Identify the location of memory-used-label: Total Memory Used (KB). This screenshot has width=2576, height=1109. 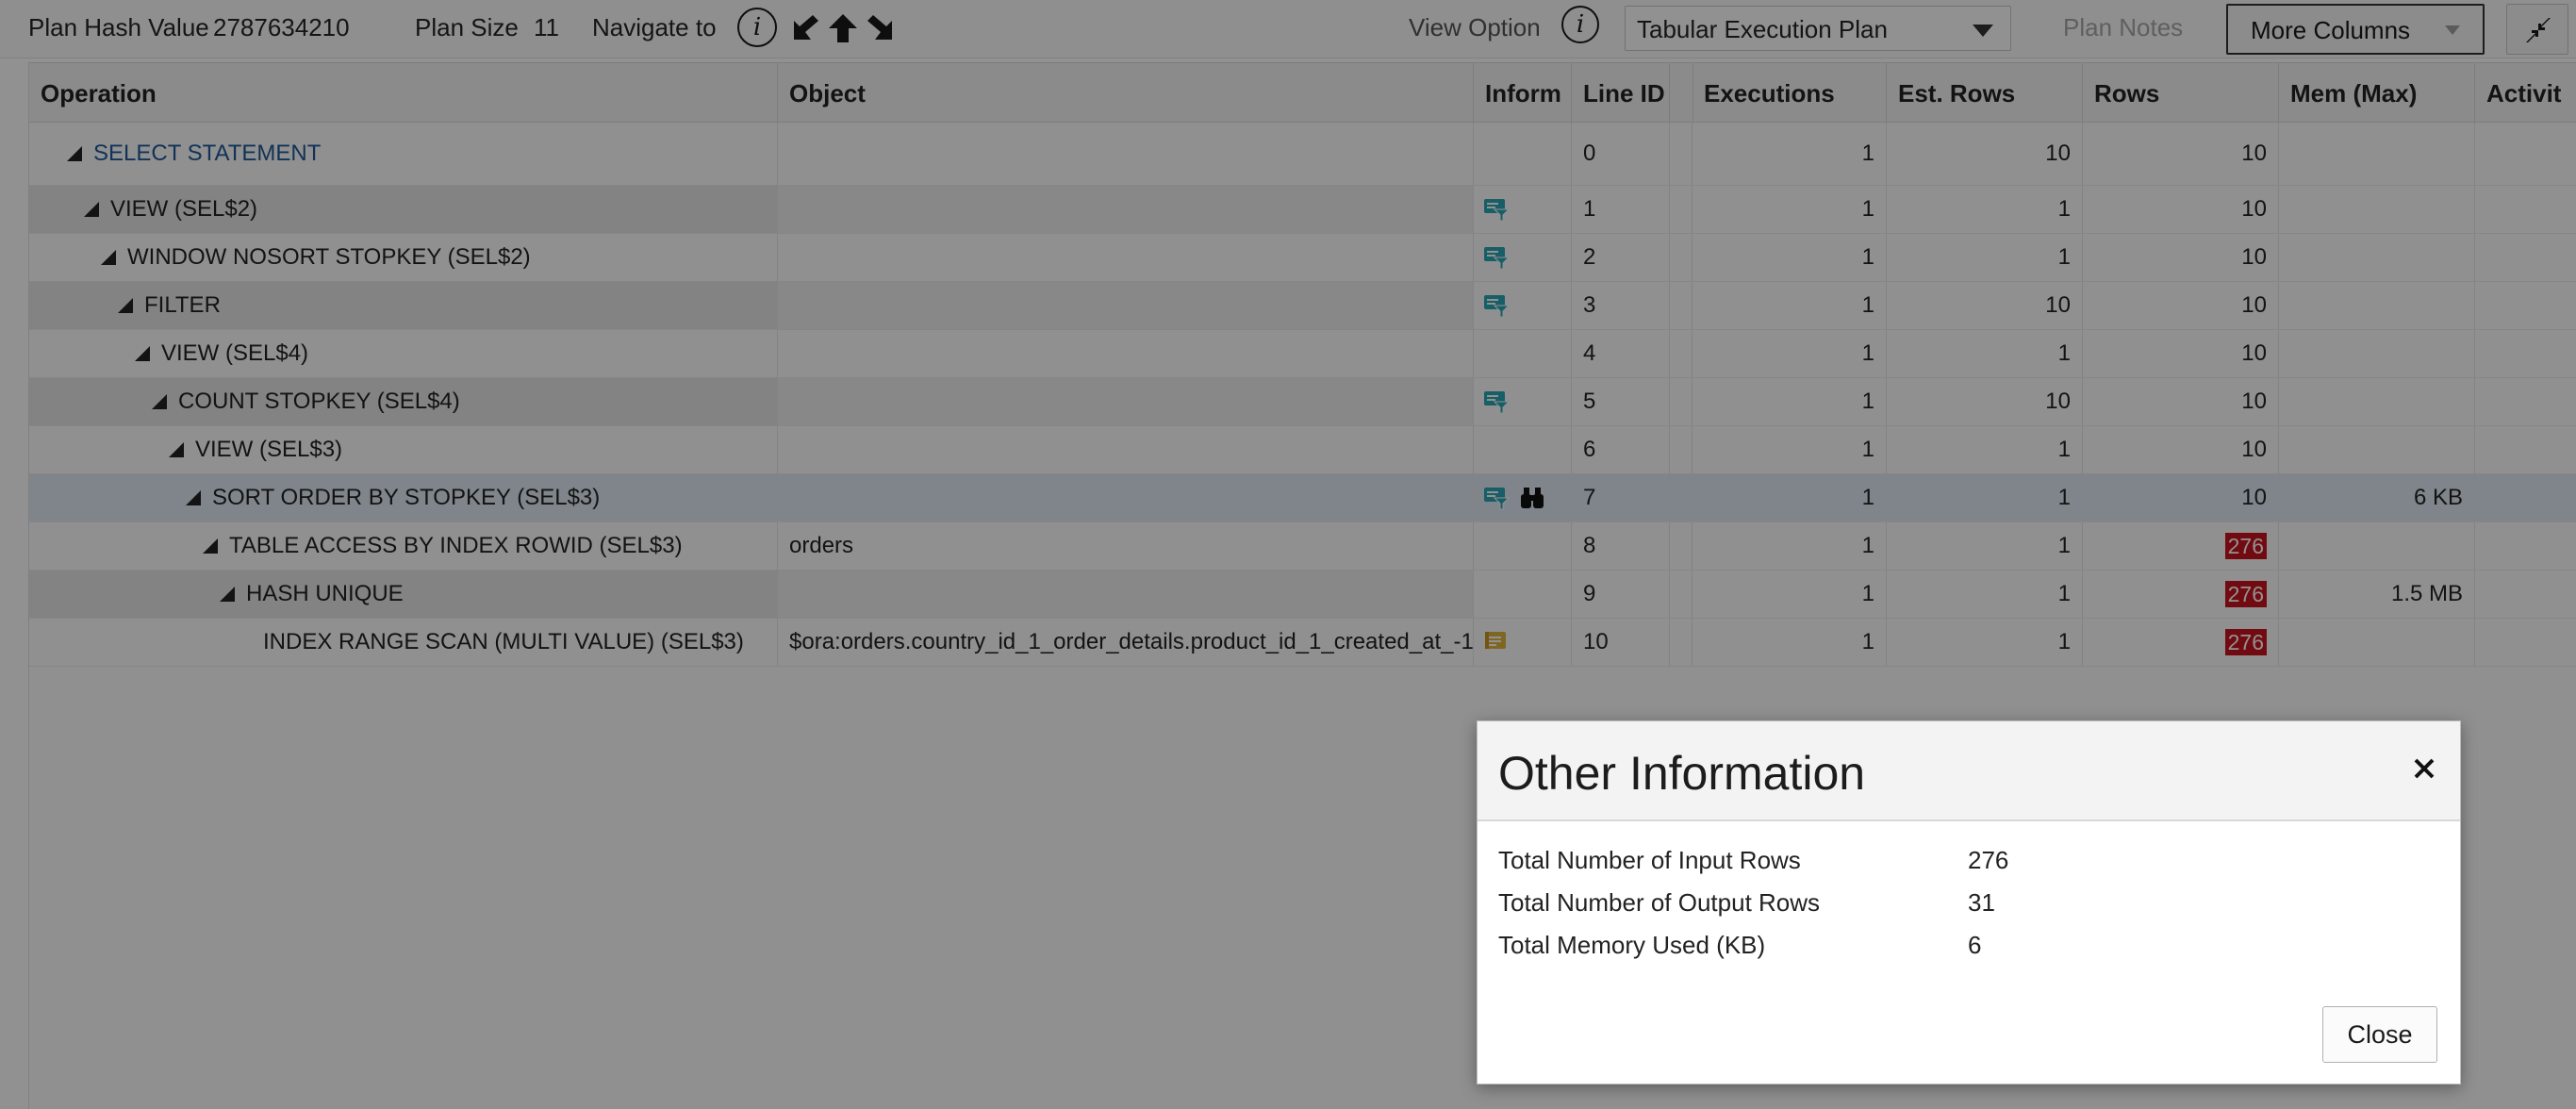
(1632, 945).